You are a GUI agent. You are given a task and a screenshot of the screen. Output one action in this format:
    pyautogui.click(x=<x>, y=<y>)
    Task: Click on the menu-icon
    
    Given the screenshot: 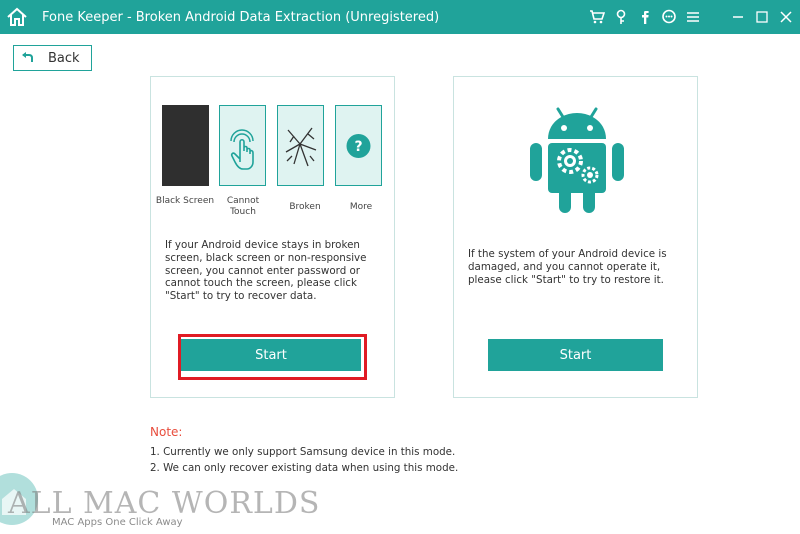 What is the action you would take?
    pyautogui.click(x=693, y=17)
    